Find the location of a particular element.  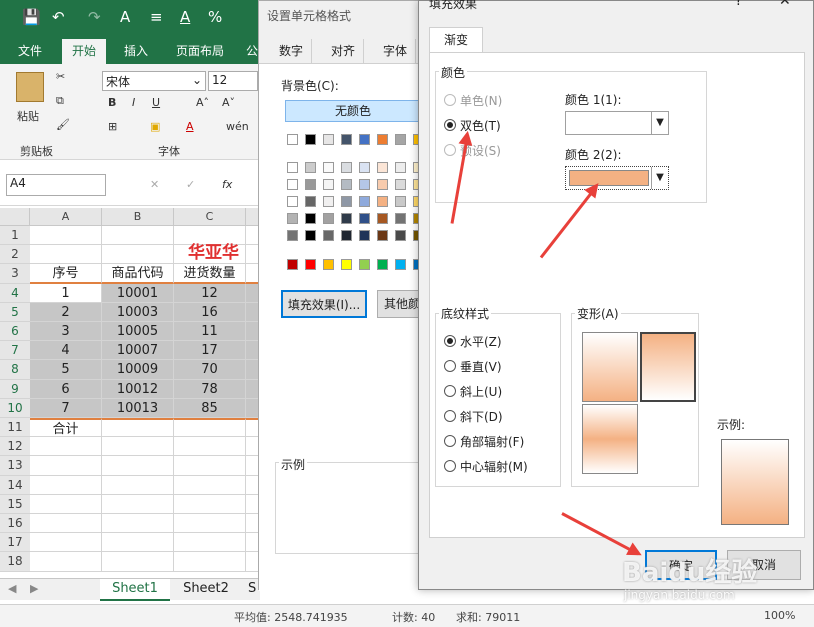

tab-number: 数字 is located at coordinates (292, 51).